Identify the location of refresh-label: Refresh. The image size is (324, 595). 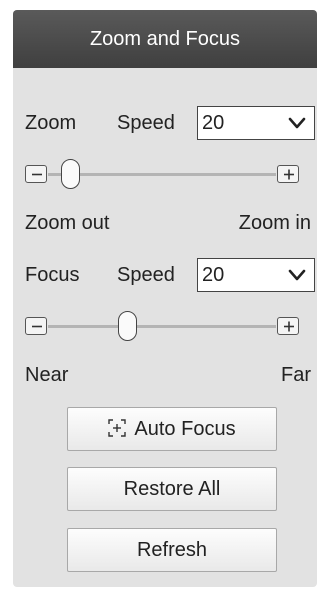
(172, 550).